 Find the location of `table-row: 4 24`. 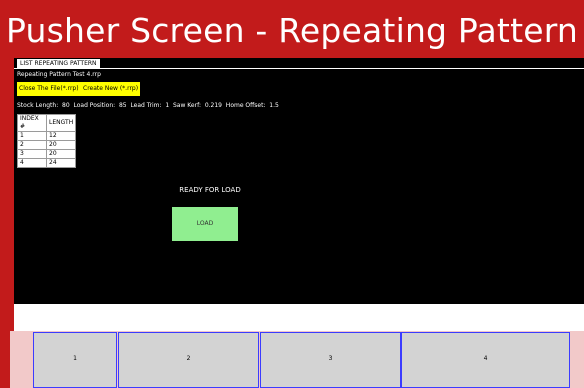

table-row: 4 24 is located at coordinates (47, 163).